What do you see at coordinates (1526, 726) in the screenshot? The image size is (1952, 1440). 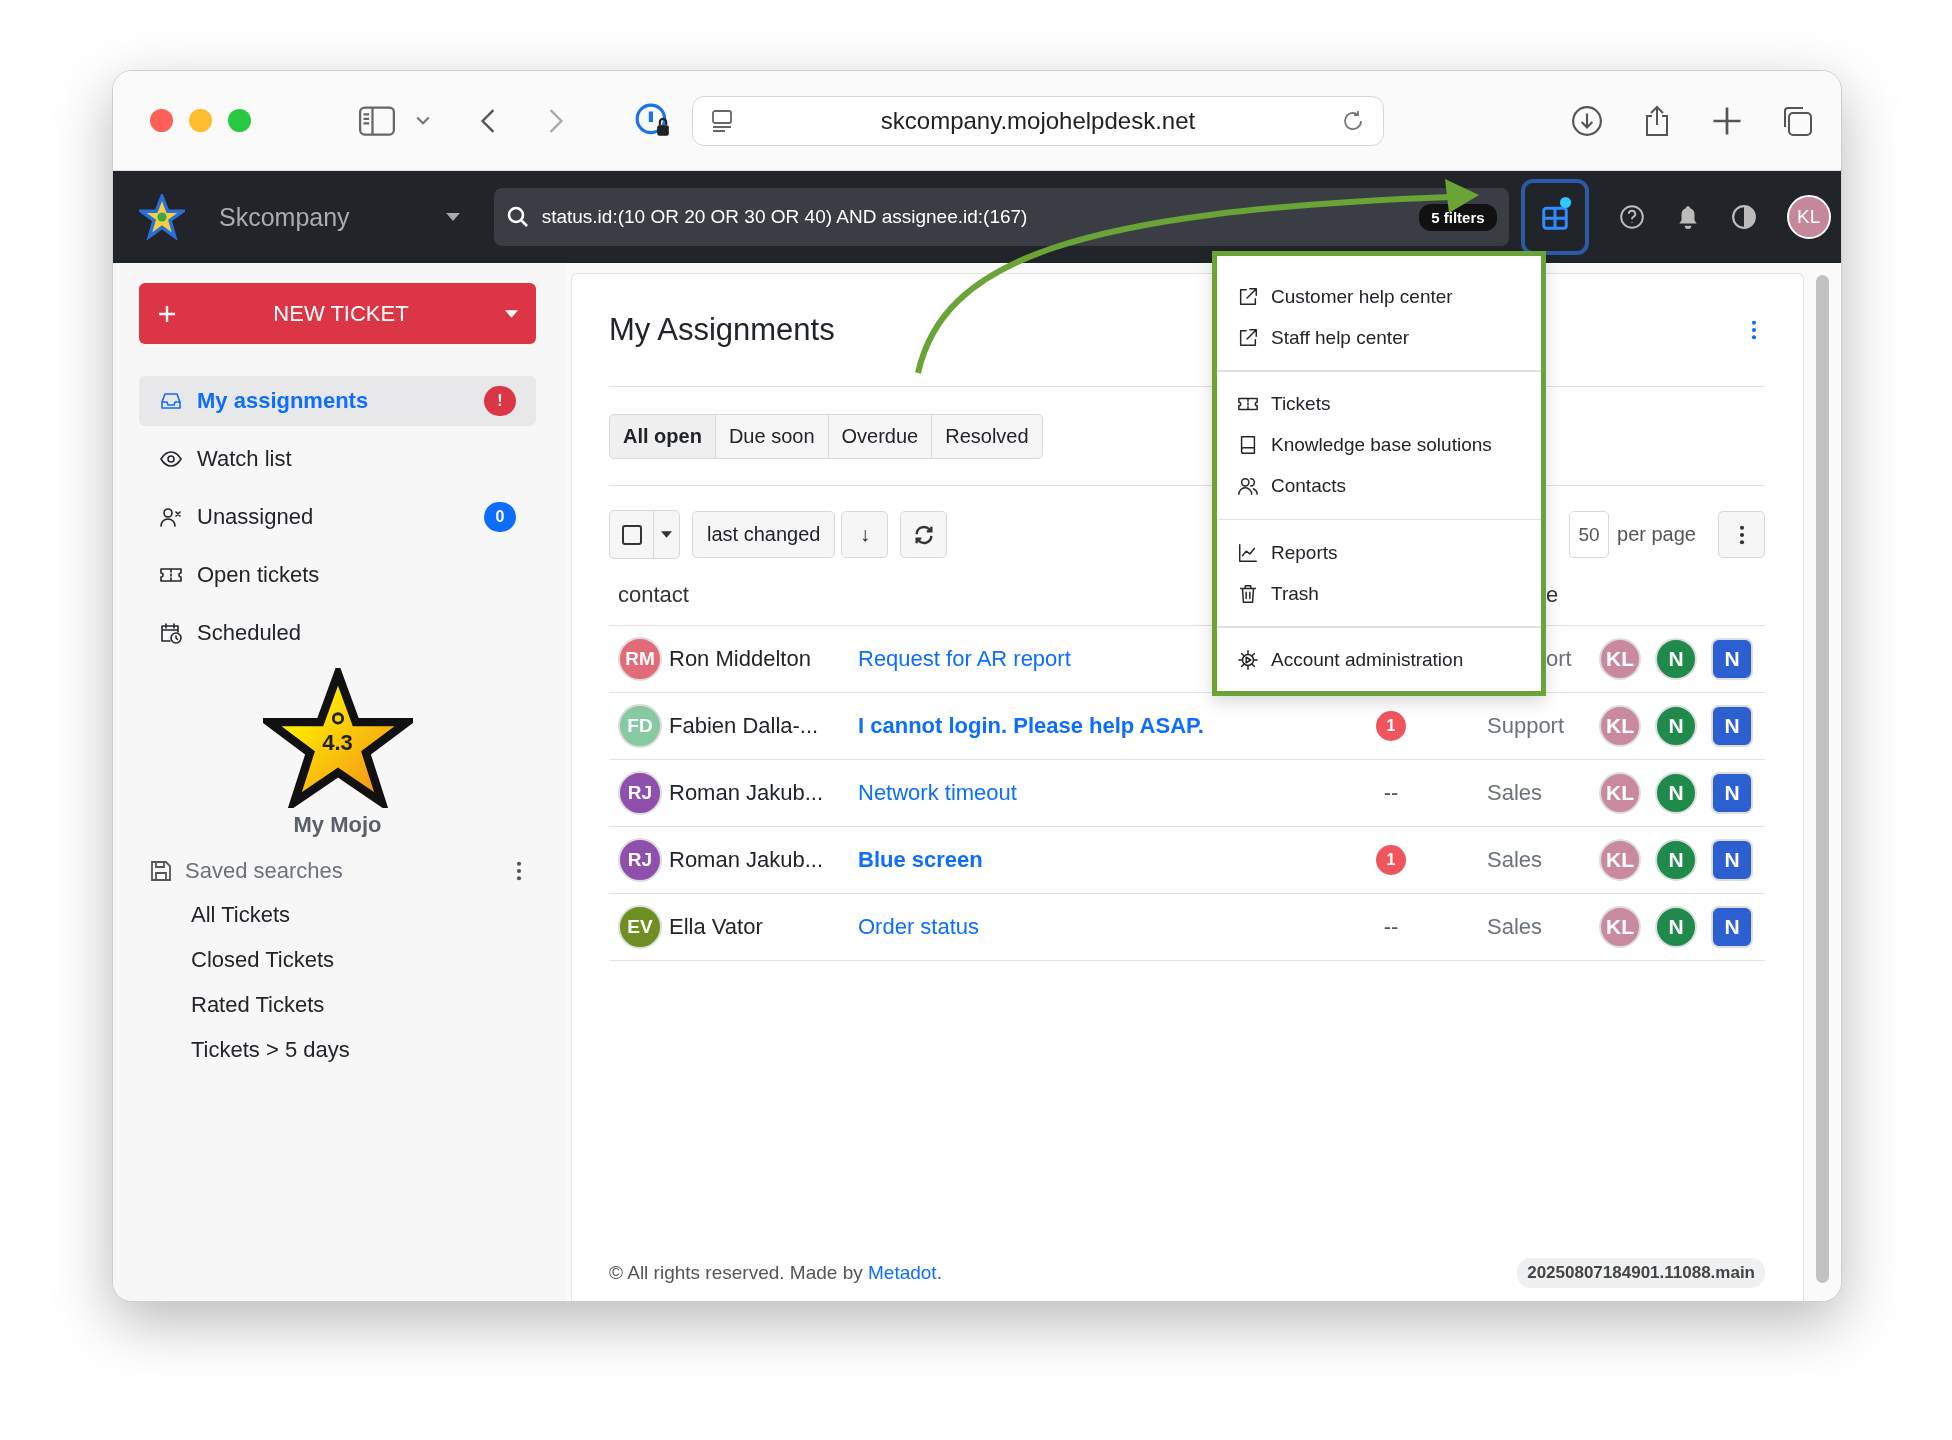 I see `group-name: Support` at bounding box center [1526, 726].